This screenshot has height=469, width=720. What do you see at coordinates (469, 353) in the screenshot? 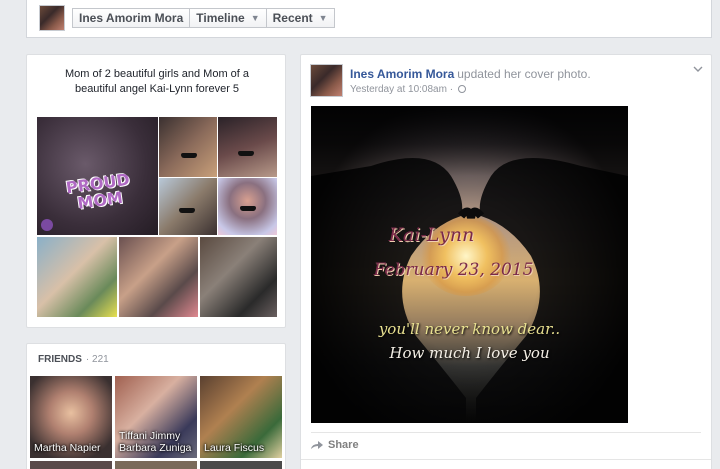
I see `cover-text-line2: How much I love you` at bounding box center [469, 353].